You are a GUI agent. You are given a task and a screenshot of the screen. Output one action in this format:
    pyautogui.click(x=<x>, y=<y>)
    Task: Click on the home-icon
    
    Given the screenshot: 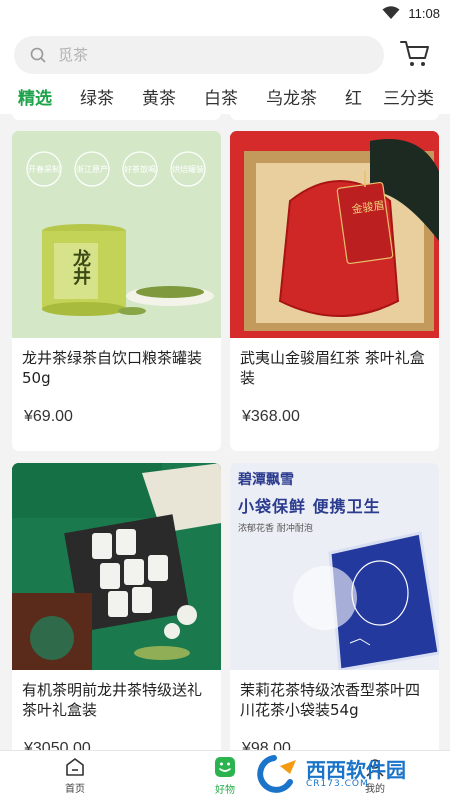 What is the action you would take?
    pyautogui.click(x=75, y=767)
    